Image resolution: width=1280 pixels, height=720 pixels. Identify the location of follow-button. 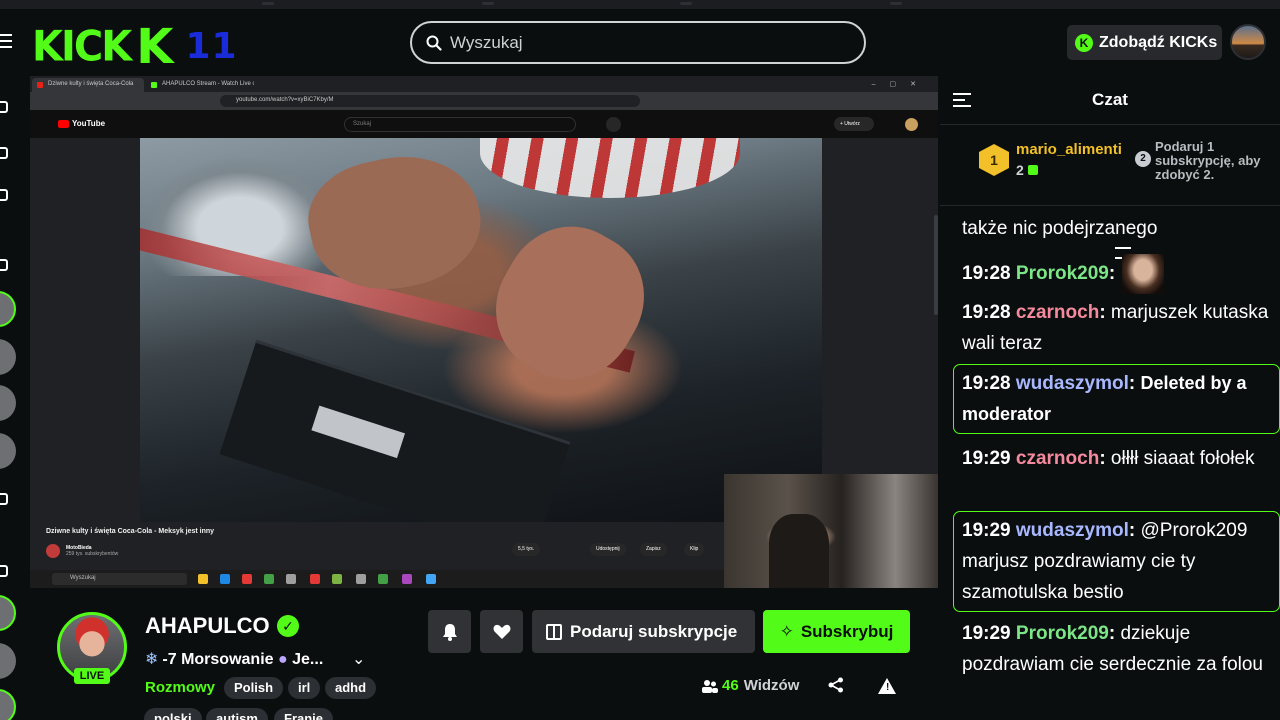
(501, 631).